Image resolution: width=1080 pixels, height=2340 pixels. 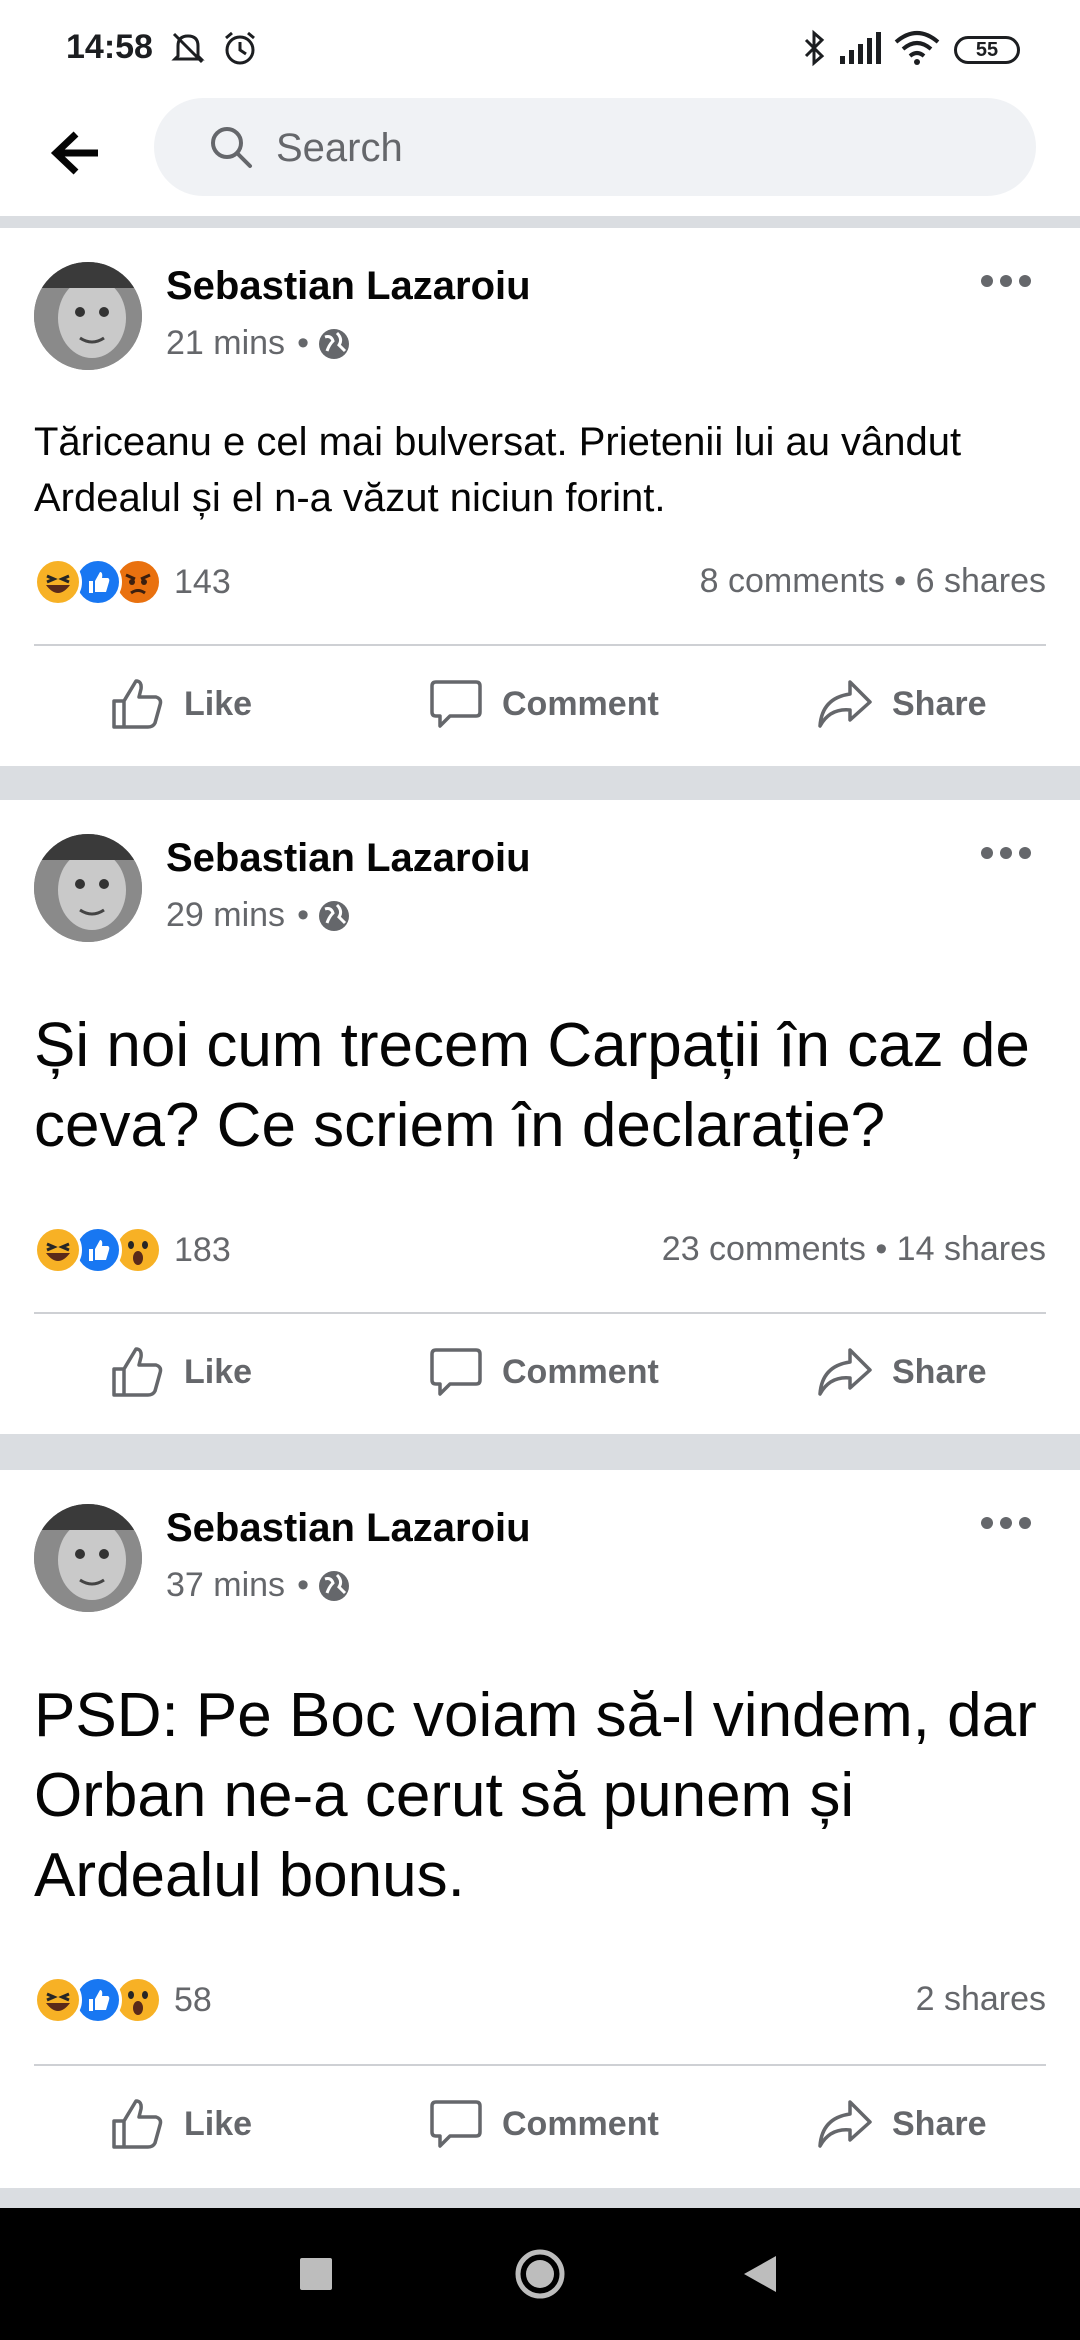 I want to click on home-icon, so click(x=540, y=2274).